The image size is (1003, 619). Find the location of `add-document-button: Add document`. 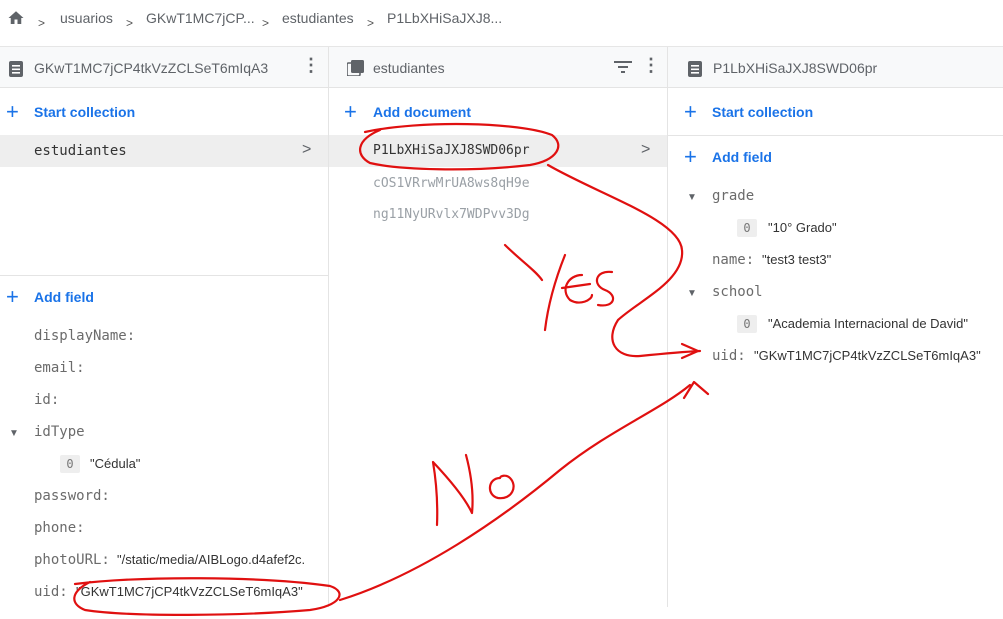

add-document-button: Add document is located at coordinates (422, 112).